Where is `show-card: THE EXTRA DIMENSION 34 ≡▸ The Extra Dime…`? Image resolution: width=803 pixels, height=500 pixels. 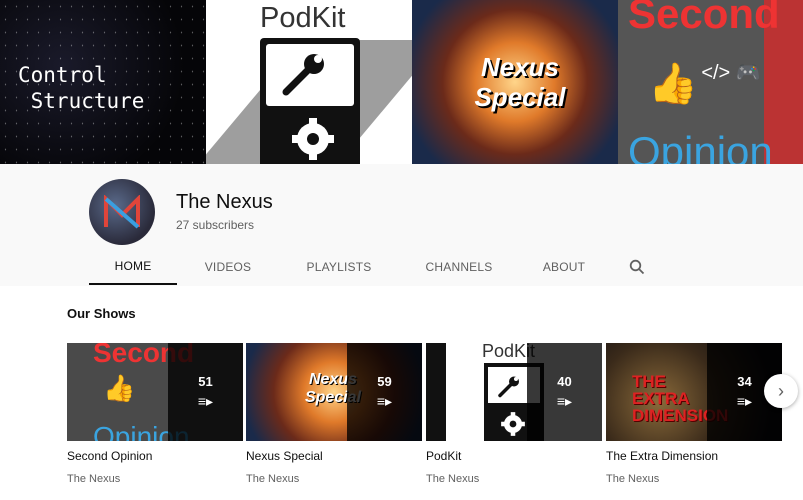
show-card: THE EXTRA DIMENSION 34 ≡▸ The Extra Dime… is located at coordinates (694, 414).